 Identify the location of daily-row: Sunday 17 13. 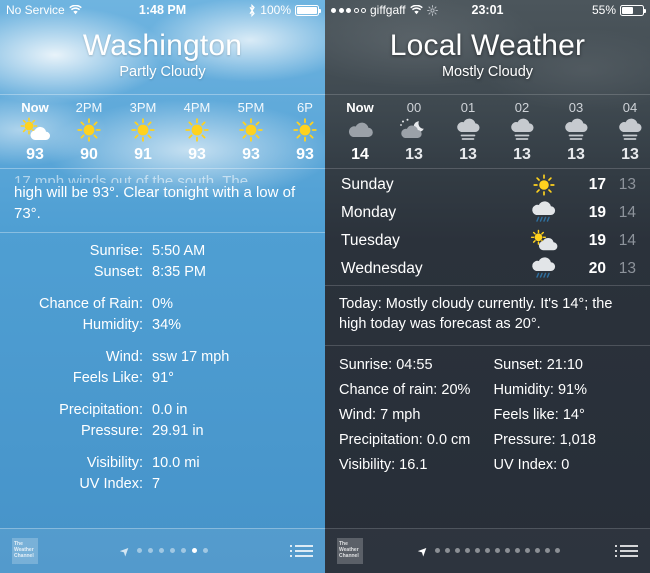
(487, 185).